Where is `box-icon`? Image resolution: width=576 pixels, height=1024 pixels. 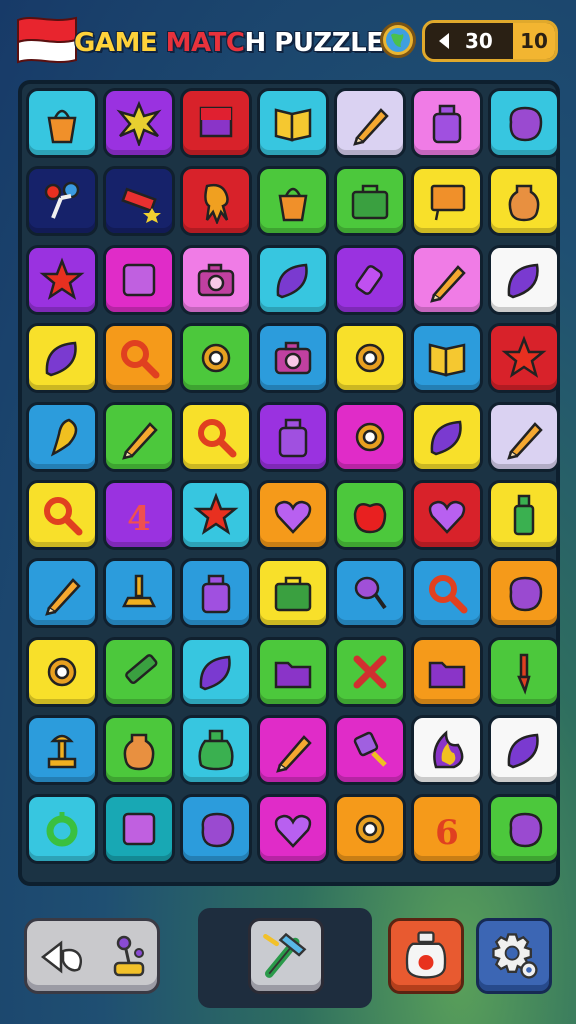 box-icon is located at coordinates (370, 202).